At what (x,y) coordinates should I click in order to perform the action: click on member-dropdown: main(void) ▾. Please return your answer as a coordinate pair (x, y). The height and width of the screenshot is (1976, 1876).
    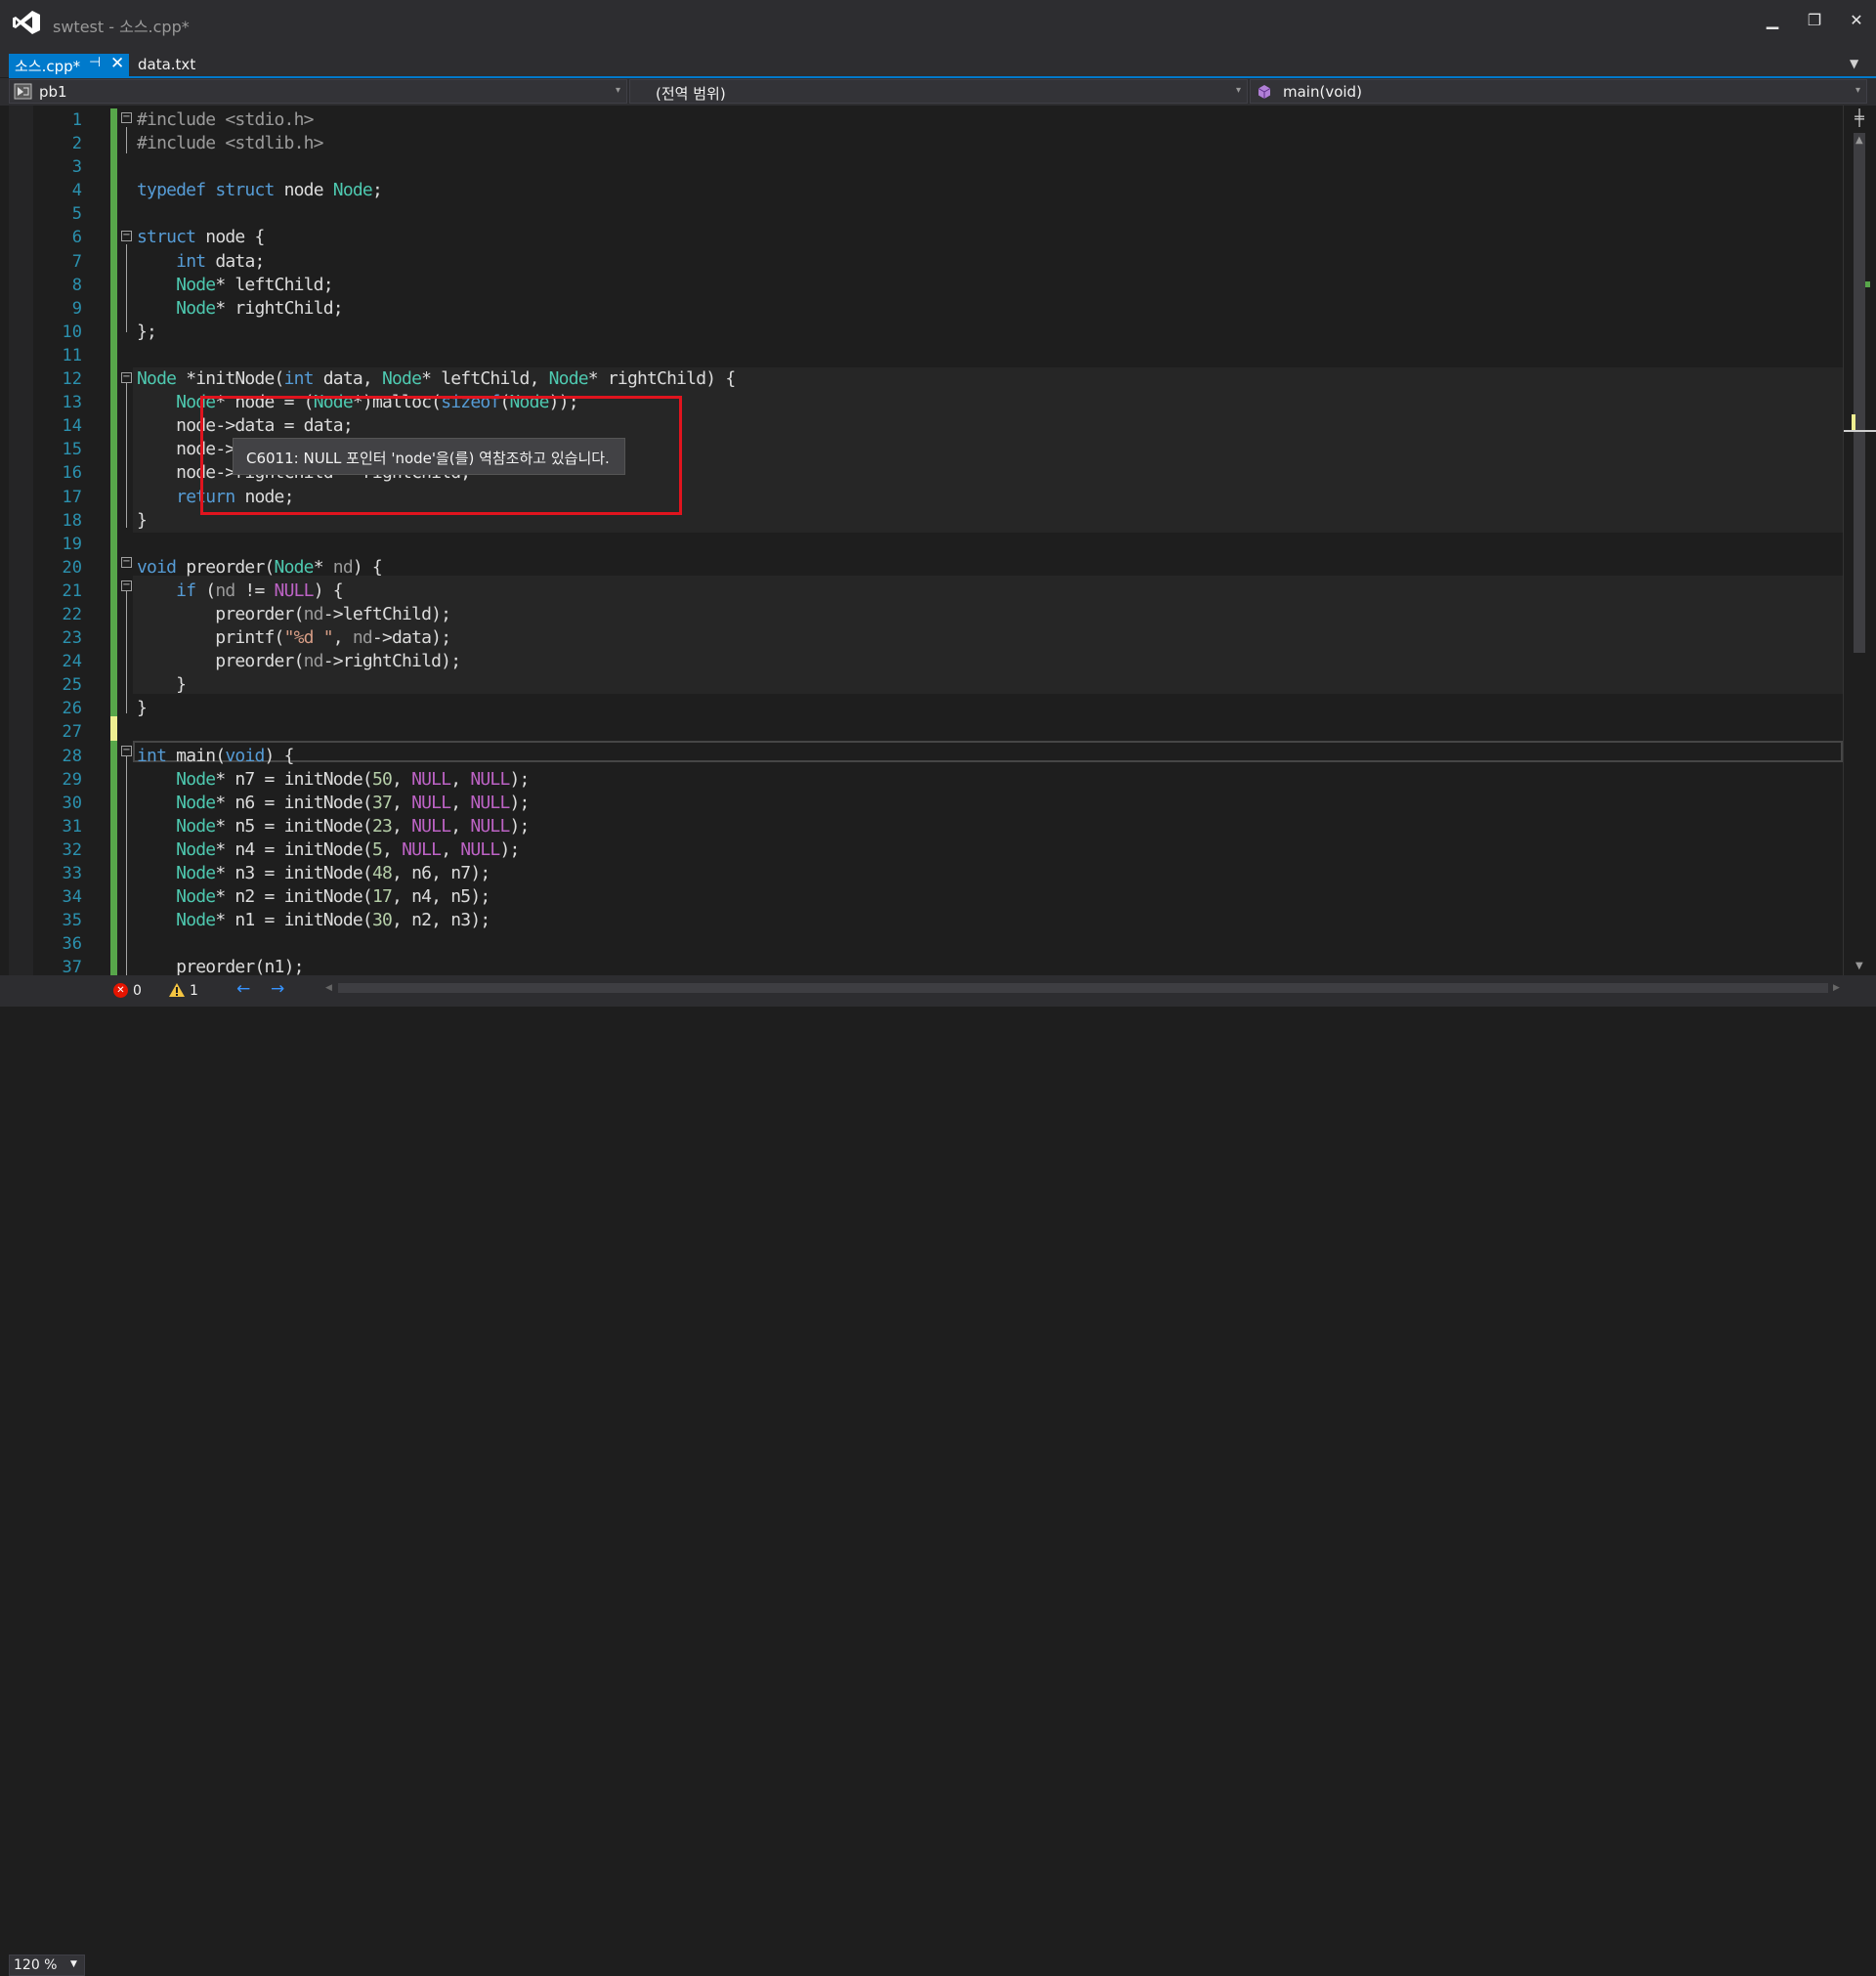
    Looking at the image, I should click on (1558, 92).